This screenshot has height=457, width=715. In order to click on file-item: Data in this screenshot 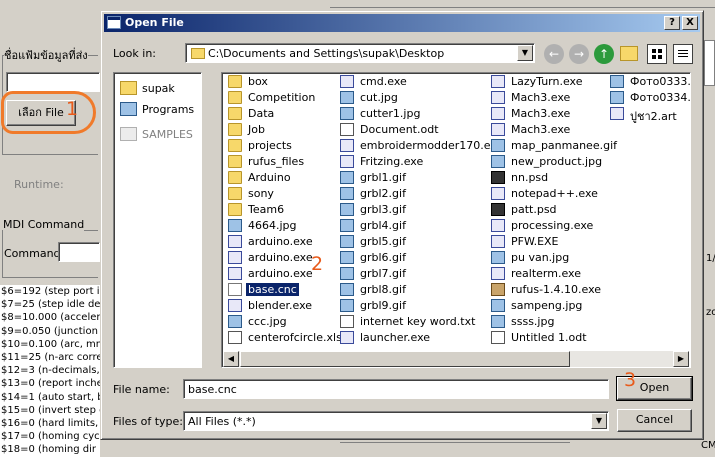, I will do `click(284, 114)`.